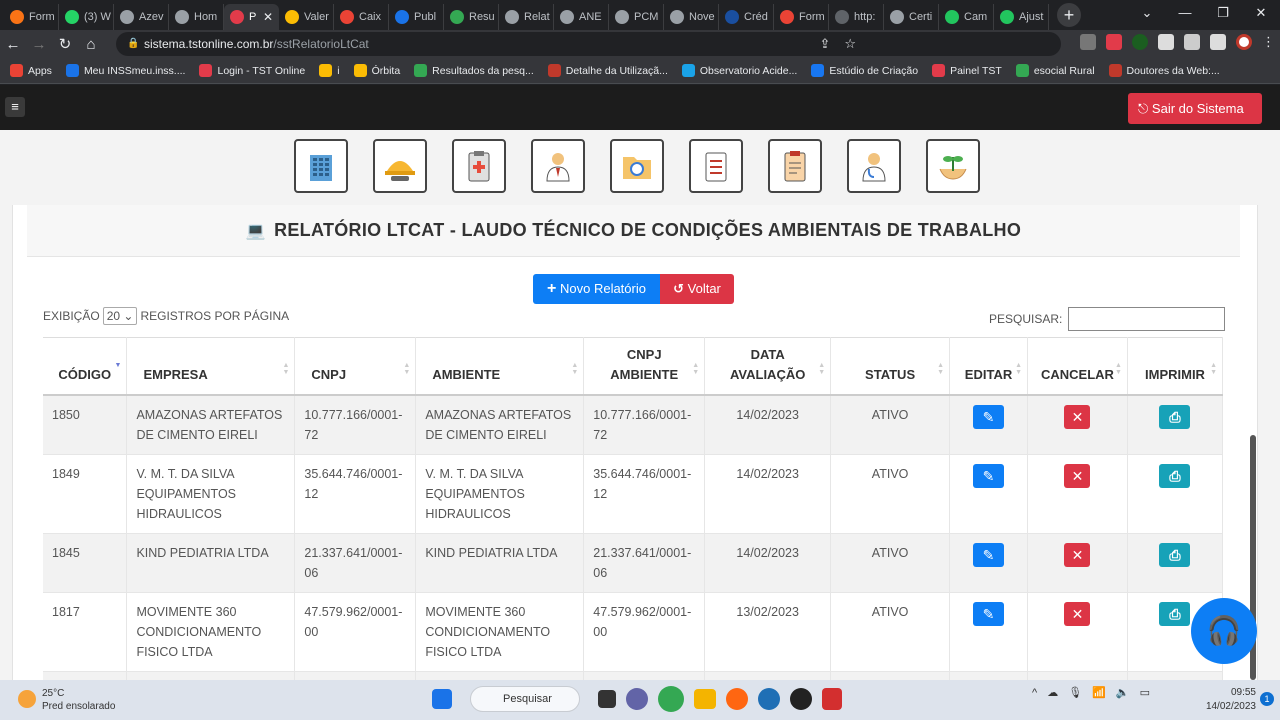 The image size is (1280, 720). Describe the element at coordinates (636, 16) in the screenshot. I see `browser-tab: PCM` at that location.